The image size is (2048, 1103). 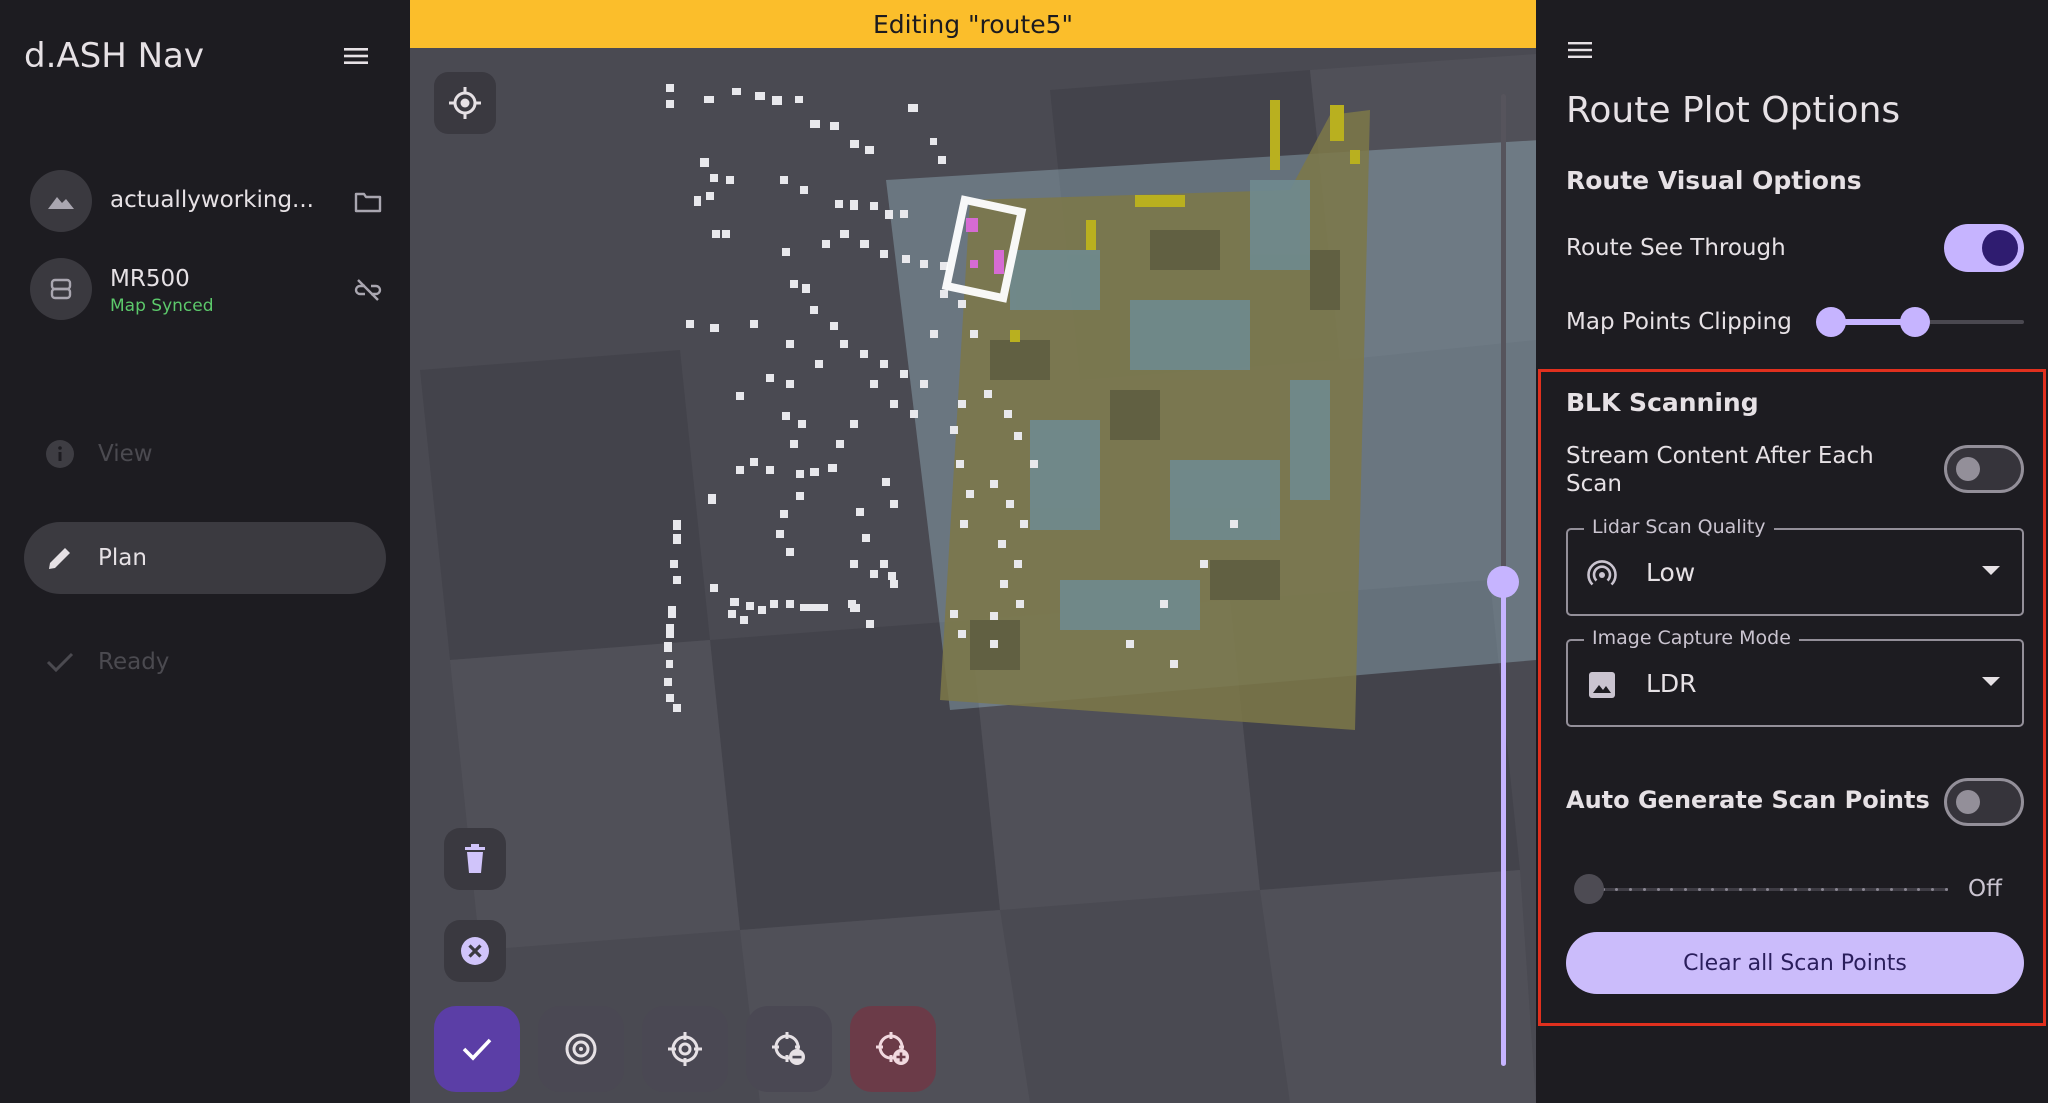 What do you see at coordinates (210, 289) in the screenshot?
I see `connection-robot: MR500 Map Synced` at bounding box center [210, 289].